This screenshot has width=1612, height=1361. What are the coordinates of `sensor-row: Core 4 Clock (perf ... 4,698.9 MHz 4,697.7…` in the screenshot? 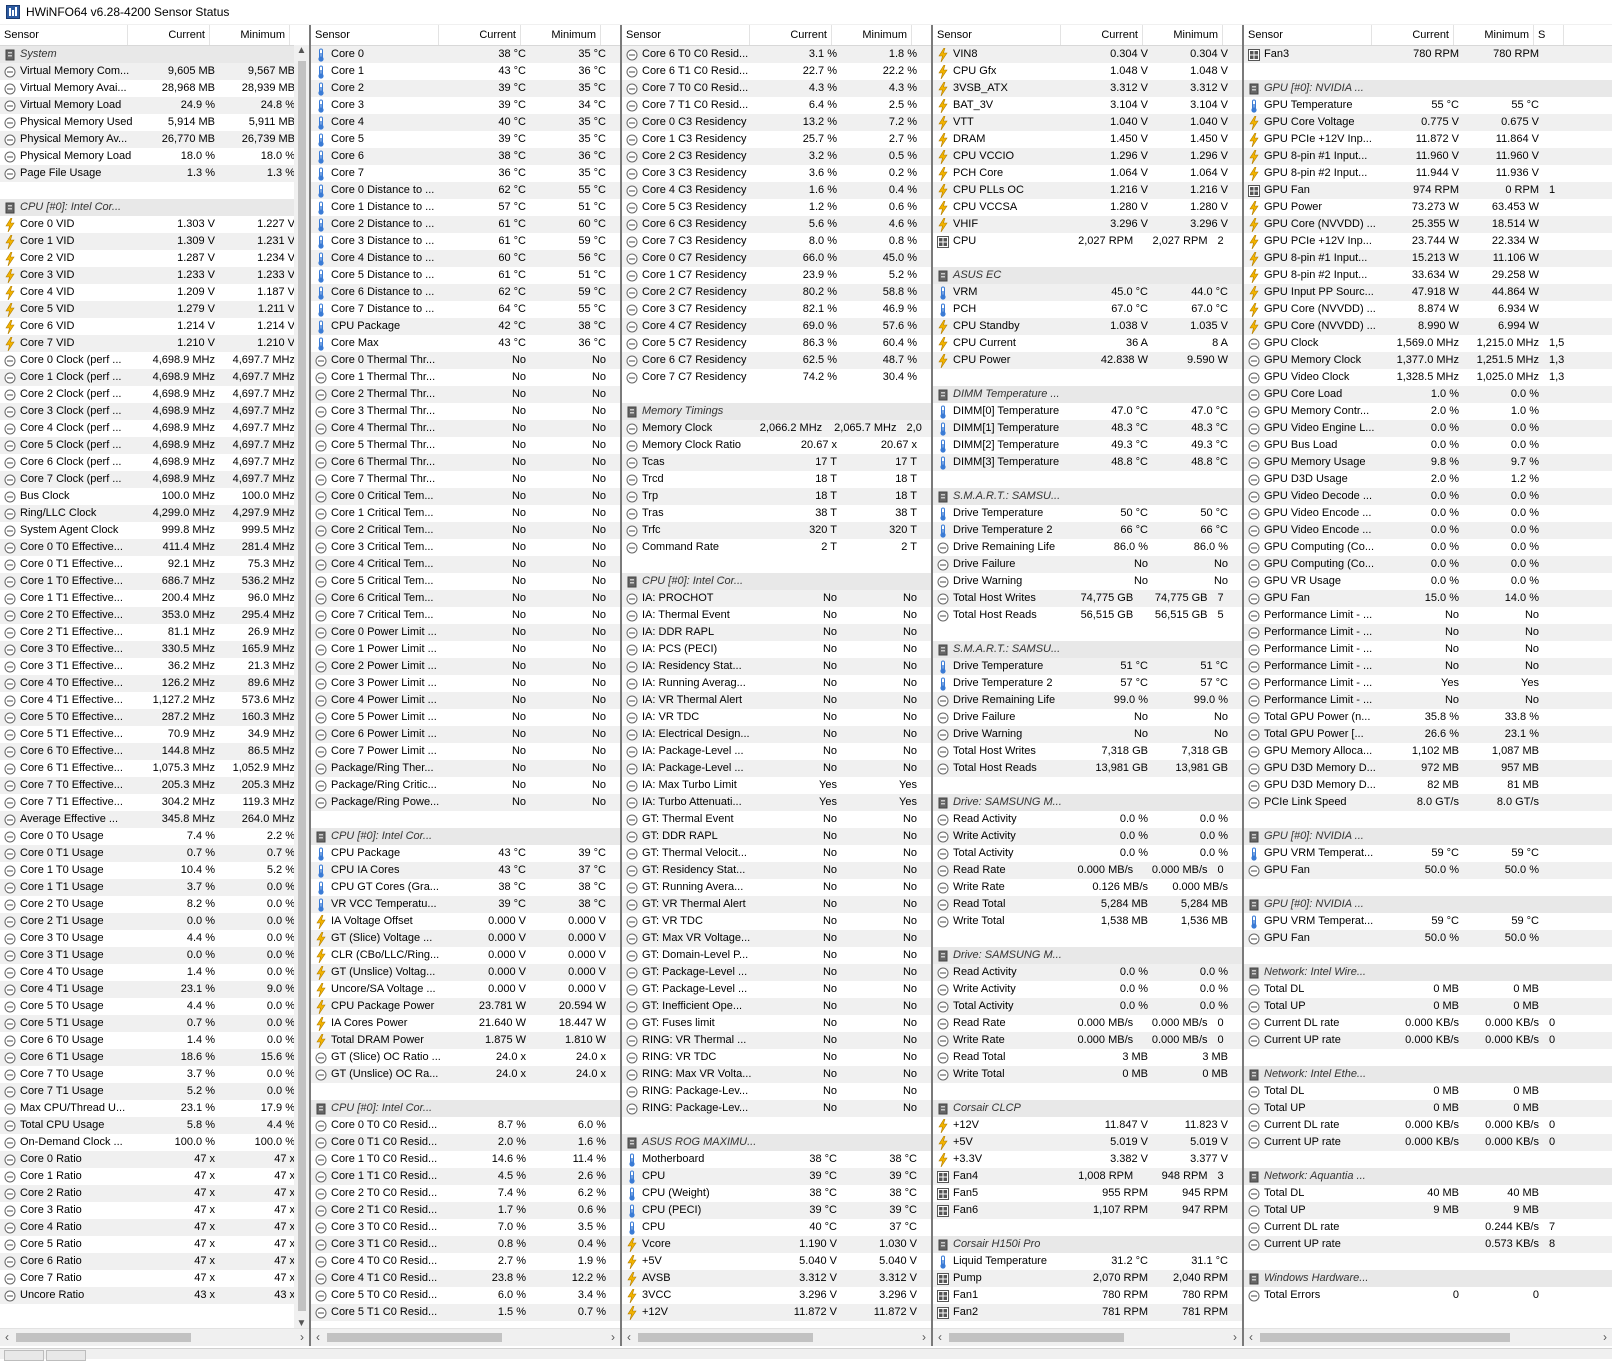 It's located at (154, 428).